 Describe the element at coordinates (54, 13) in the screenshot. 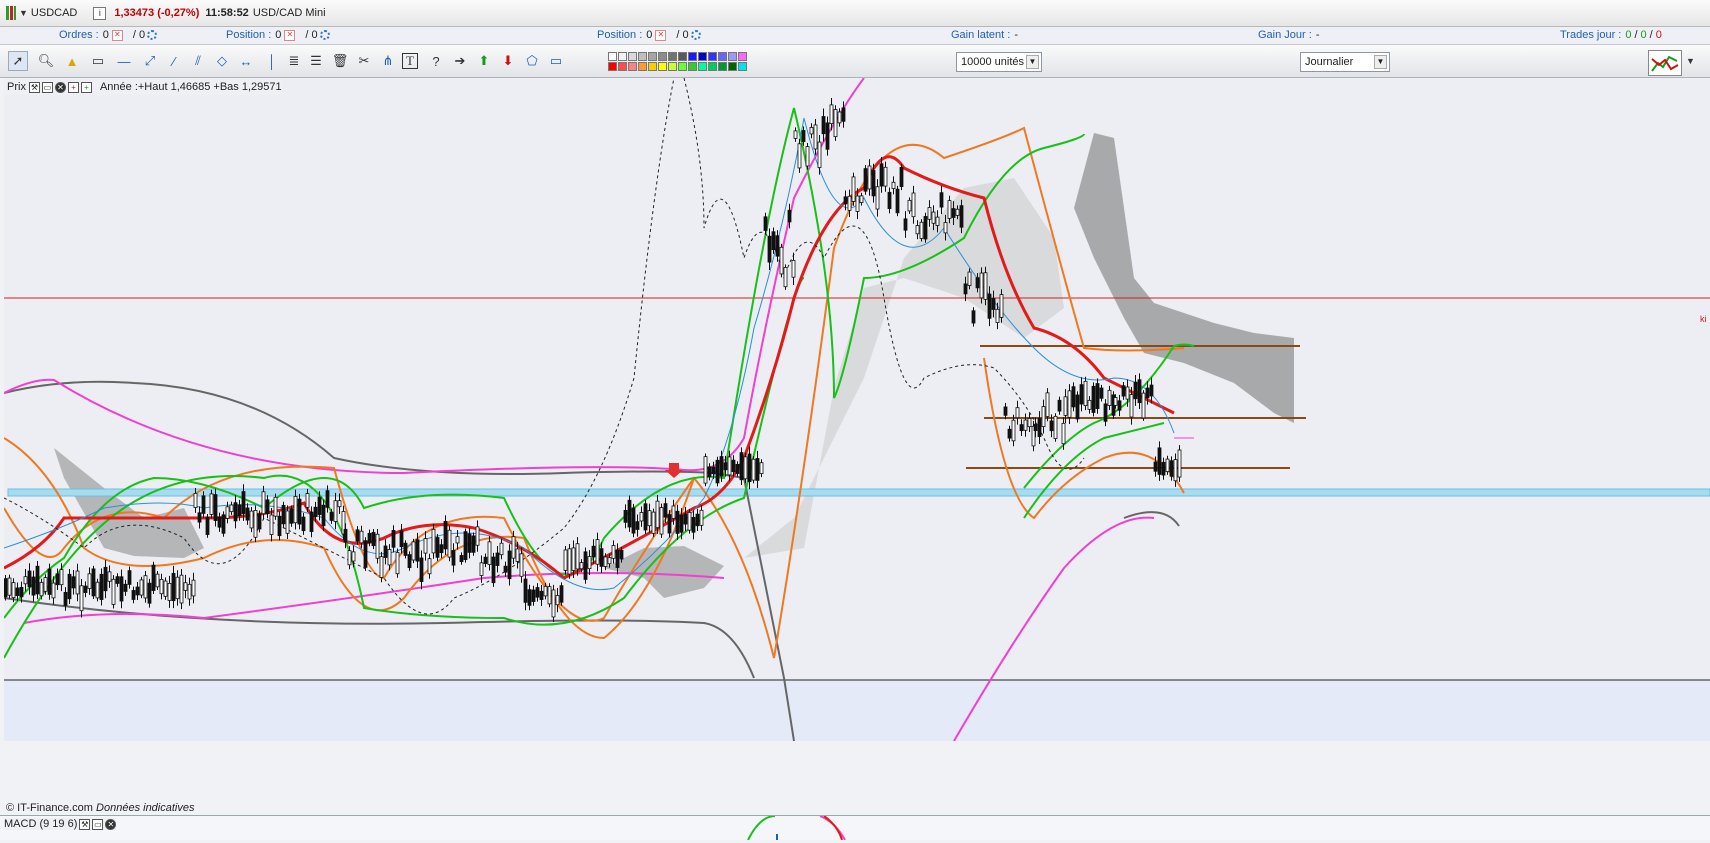

I see `symbol-name: USDCAD` at that location.